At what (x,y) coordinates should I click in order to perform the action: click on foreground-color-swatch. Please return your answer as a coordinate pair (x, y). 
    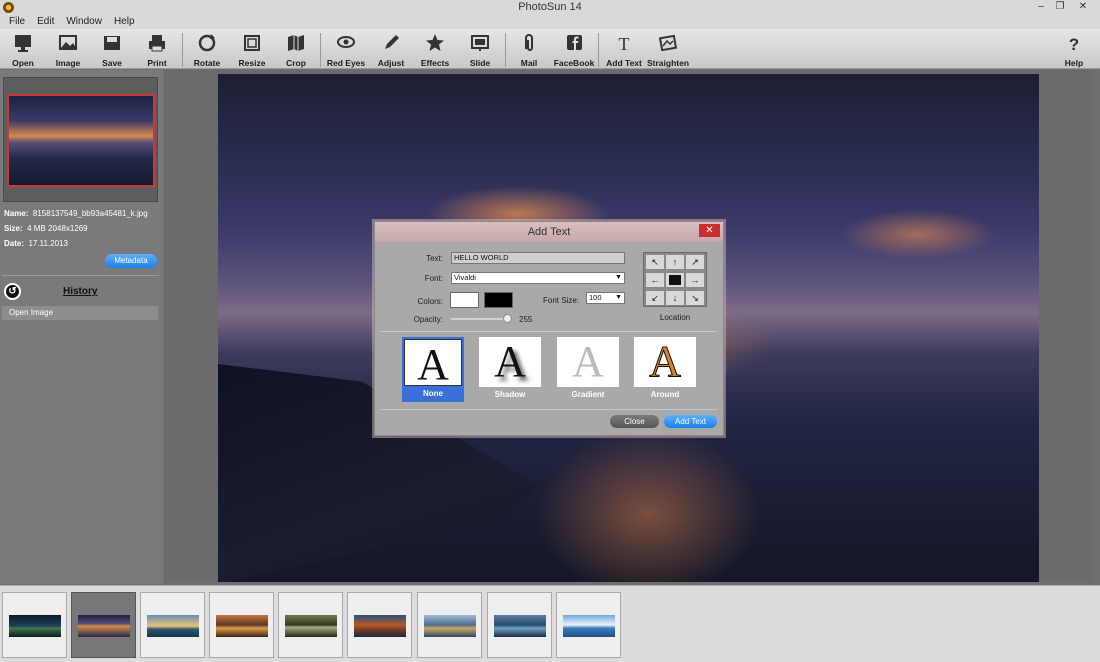
    Looking at the image, I should click on (464, 300).